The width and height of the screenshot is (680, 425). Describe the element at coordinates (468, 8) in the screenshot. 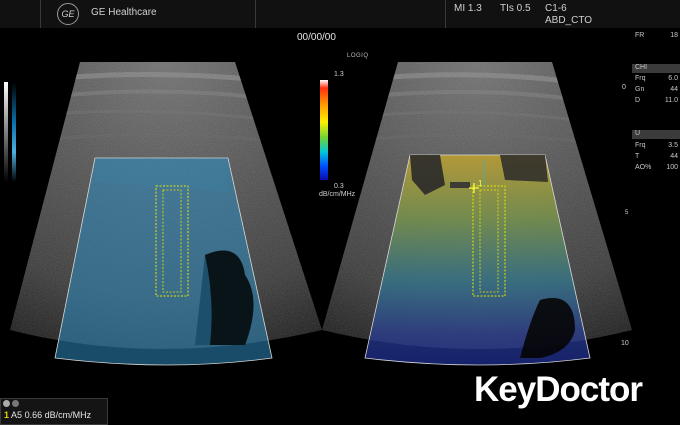

I see `mechanical-index: MI 1.3` at that location.